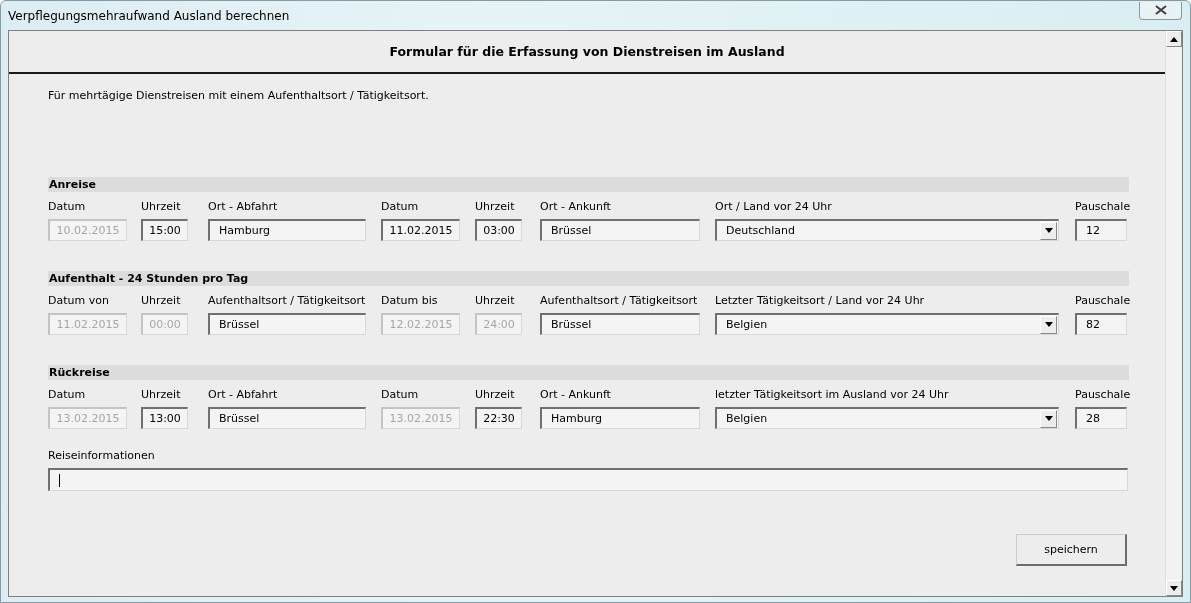 The width and height of the screenshot is (1191, 603). Describe the element at coordinates (832, 395) in the screenshot. I see `field-label: letzter Tätigkeitsort im Ausland vor 24 Uhr` at that location.